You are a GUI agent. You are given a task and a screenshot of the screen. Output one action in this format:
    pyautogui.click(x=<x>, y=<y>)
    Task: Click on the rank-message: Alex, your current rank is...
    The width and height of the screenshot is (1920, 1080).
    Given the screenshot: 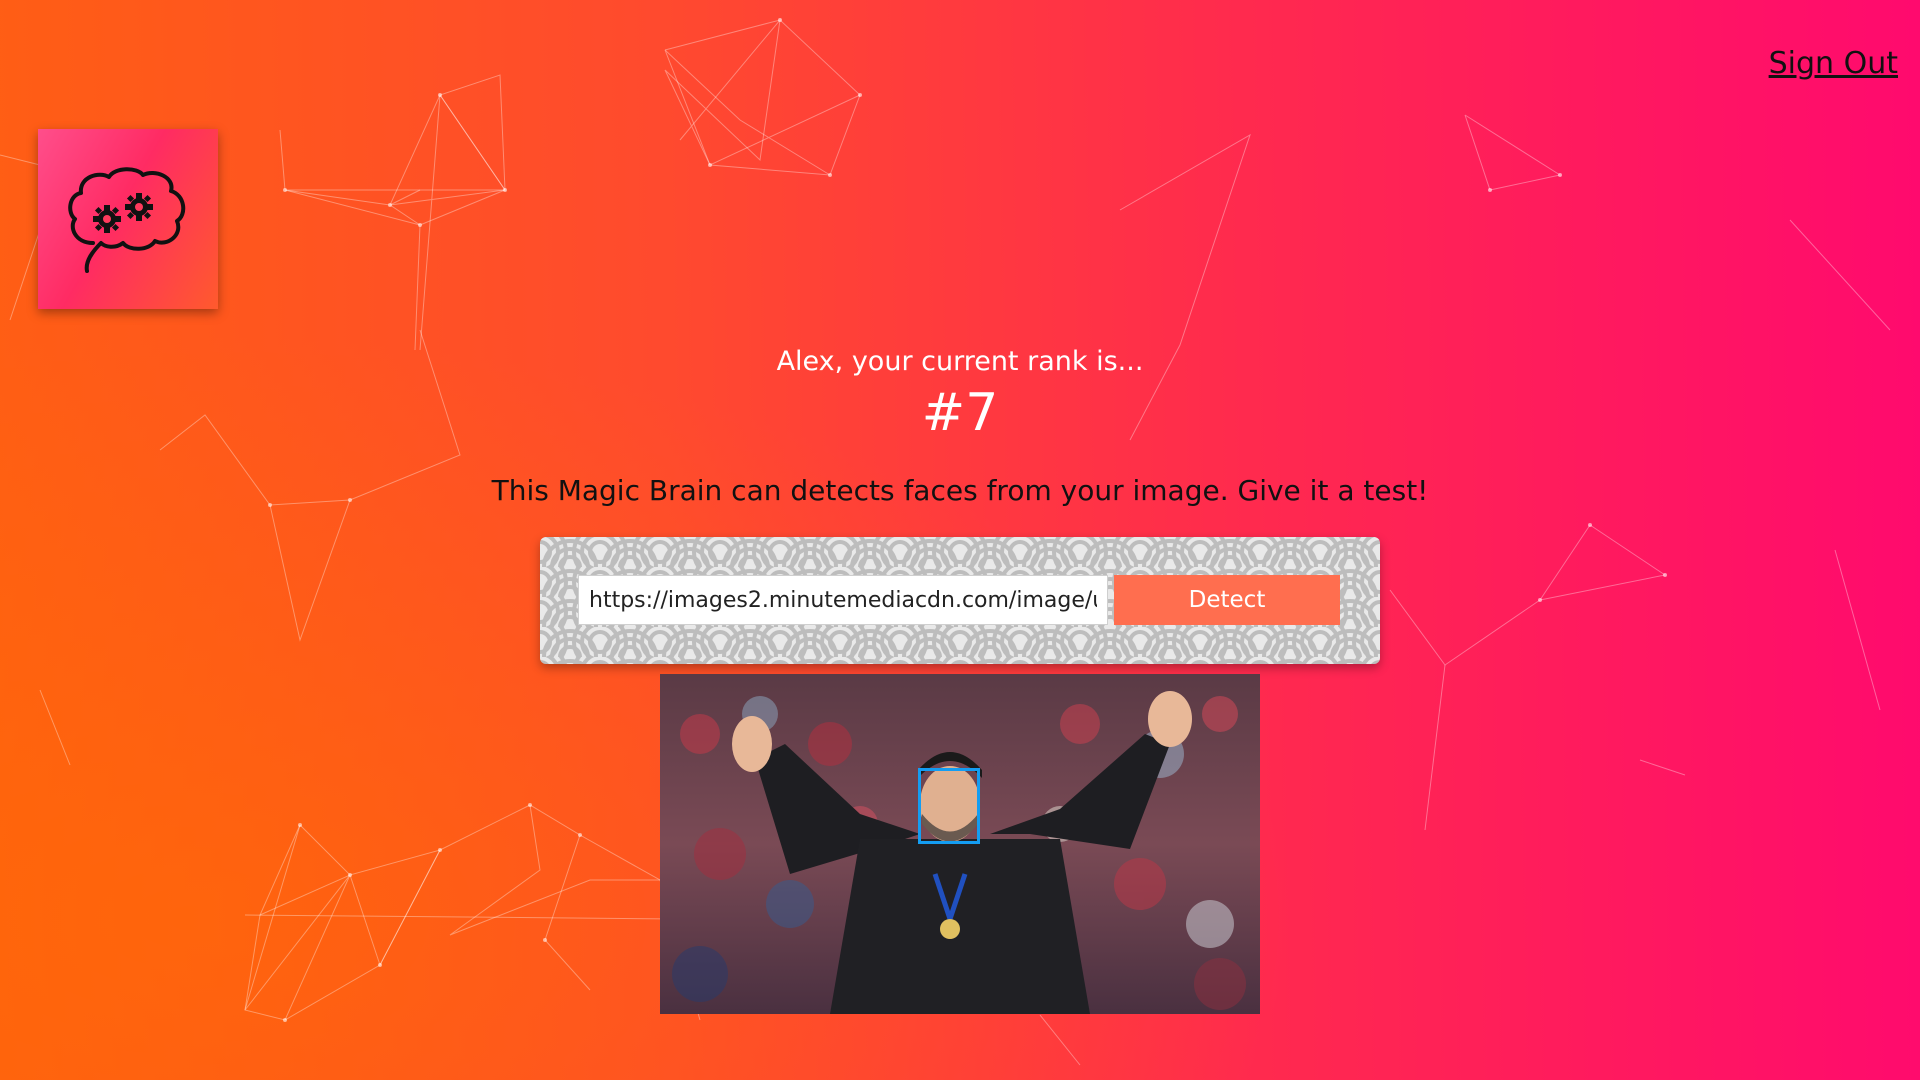 What is the action you would take?
    pyautogui.click(x=960, y=361)
    